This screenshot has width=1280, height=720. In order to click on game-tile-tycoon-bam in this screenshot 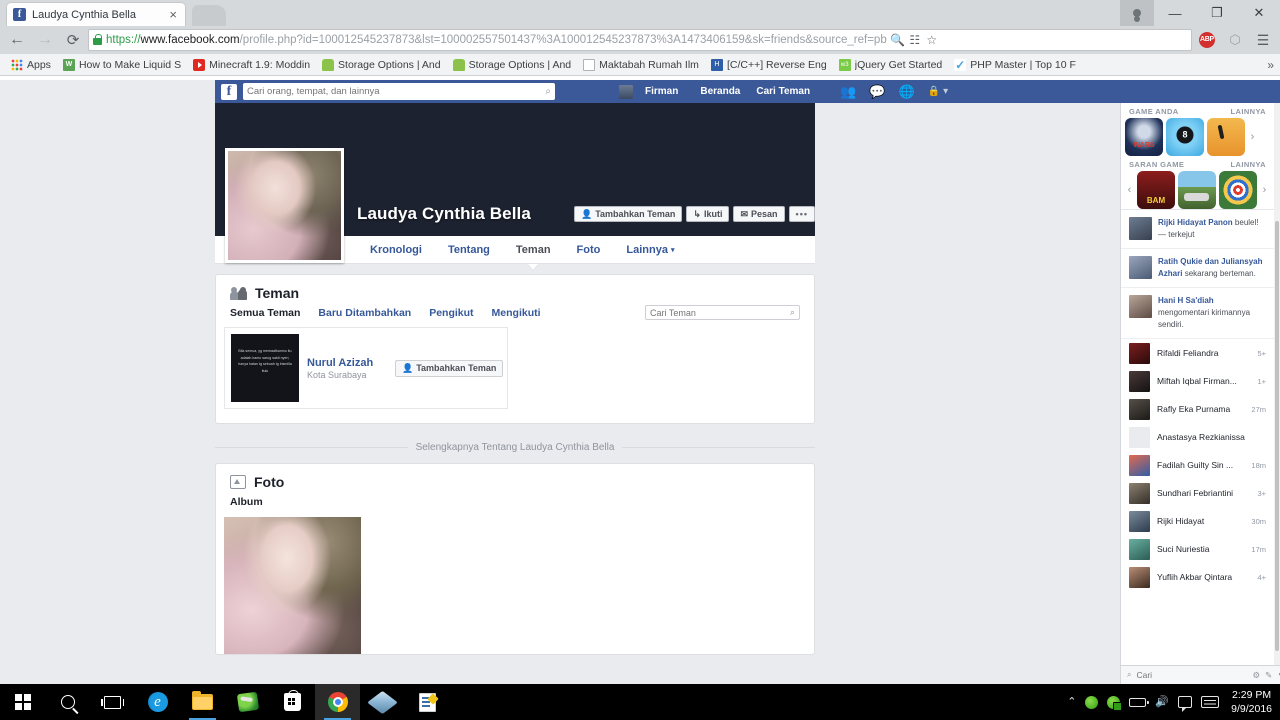, I will do `click(1156, 190)`.